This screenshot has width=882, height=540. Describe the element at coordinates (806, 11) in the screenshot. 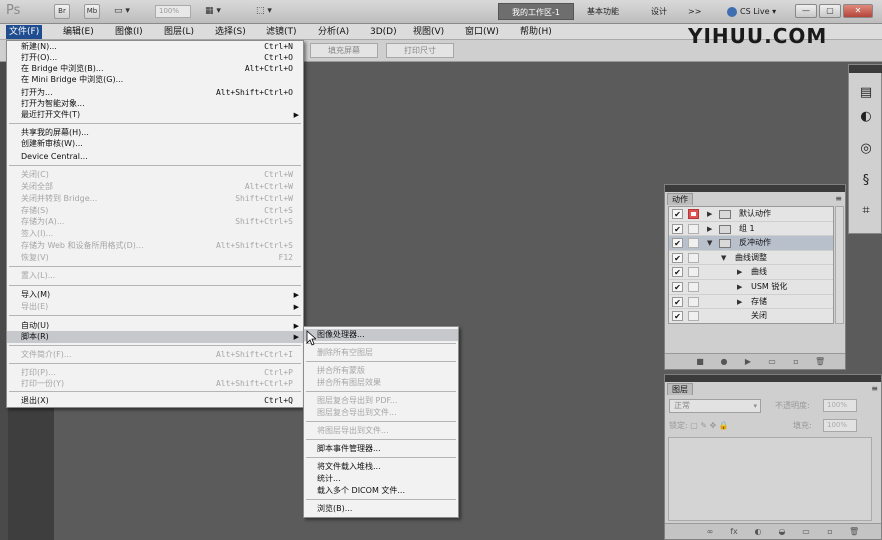

I see `minimize-button: —` at that location.